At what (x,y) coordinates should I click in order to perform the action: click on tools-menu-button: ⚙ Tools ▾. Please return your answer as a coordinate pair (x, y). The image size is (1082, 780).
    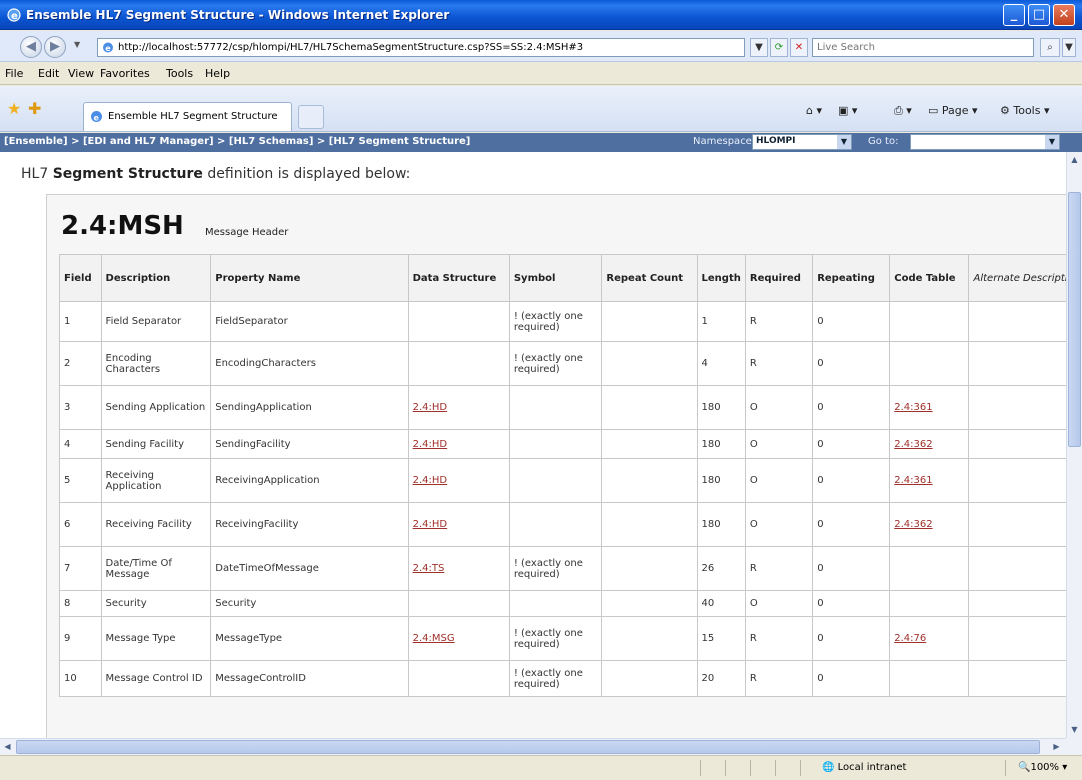
    Looking at the image, I should click on (1025, 110).